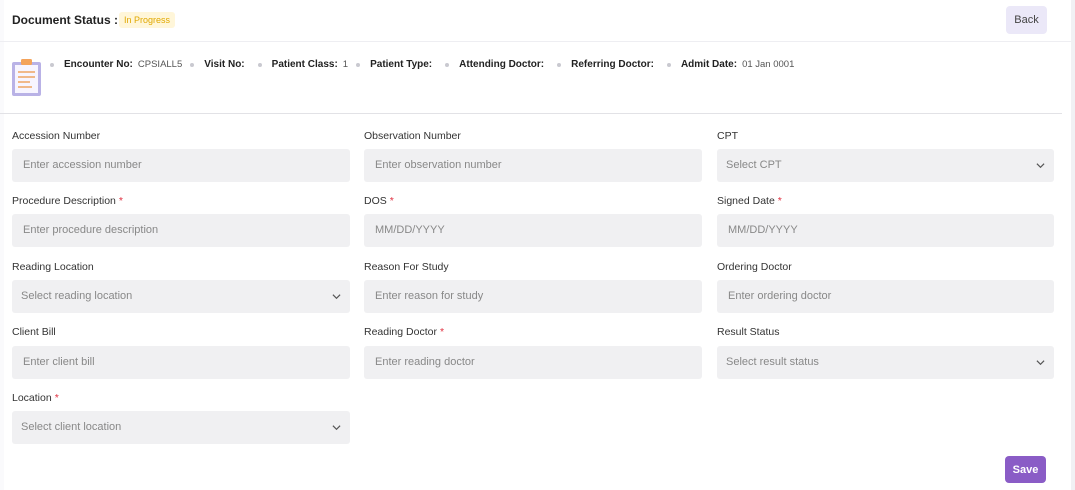 This screenshot has height=490, width=1075. I want to click on encounter-no-item: Encounter No: CPSIALL5, so click(116, 64).